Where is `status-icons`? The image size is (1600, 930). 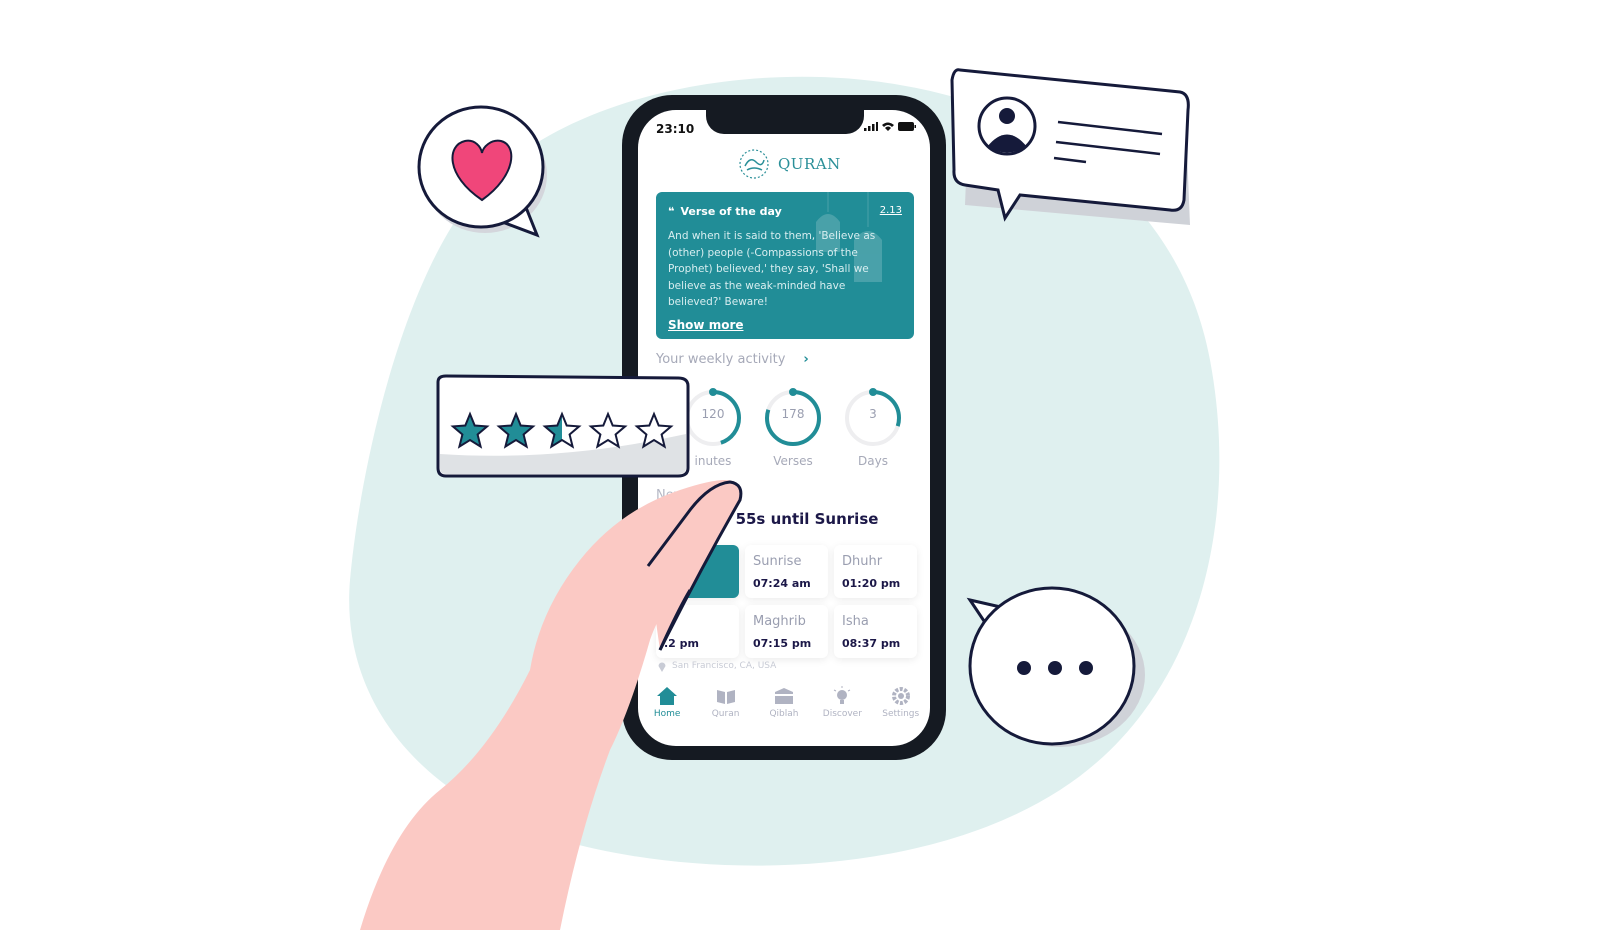 status-icons is located at coordinates (890, 126).